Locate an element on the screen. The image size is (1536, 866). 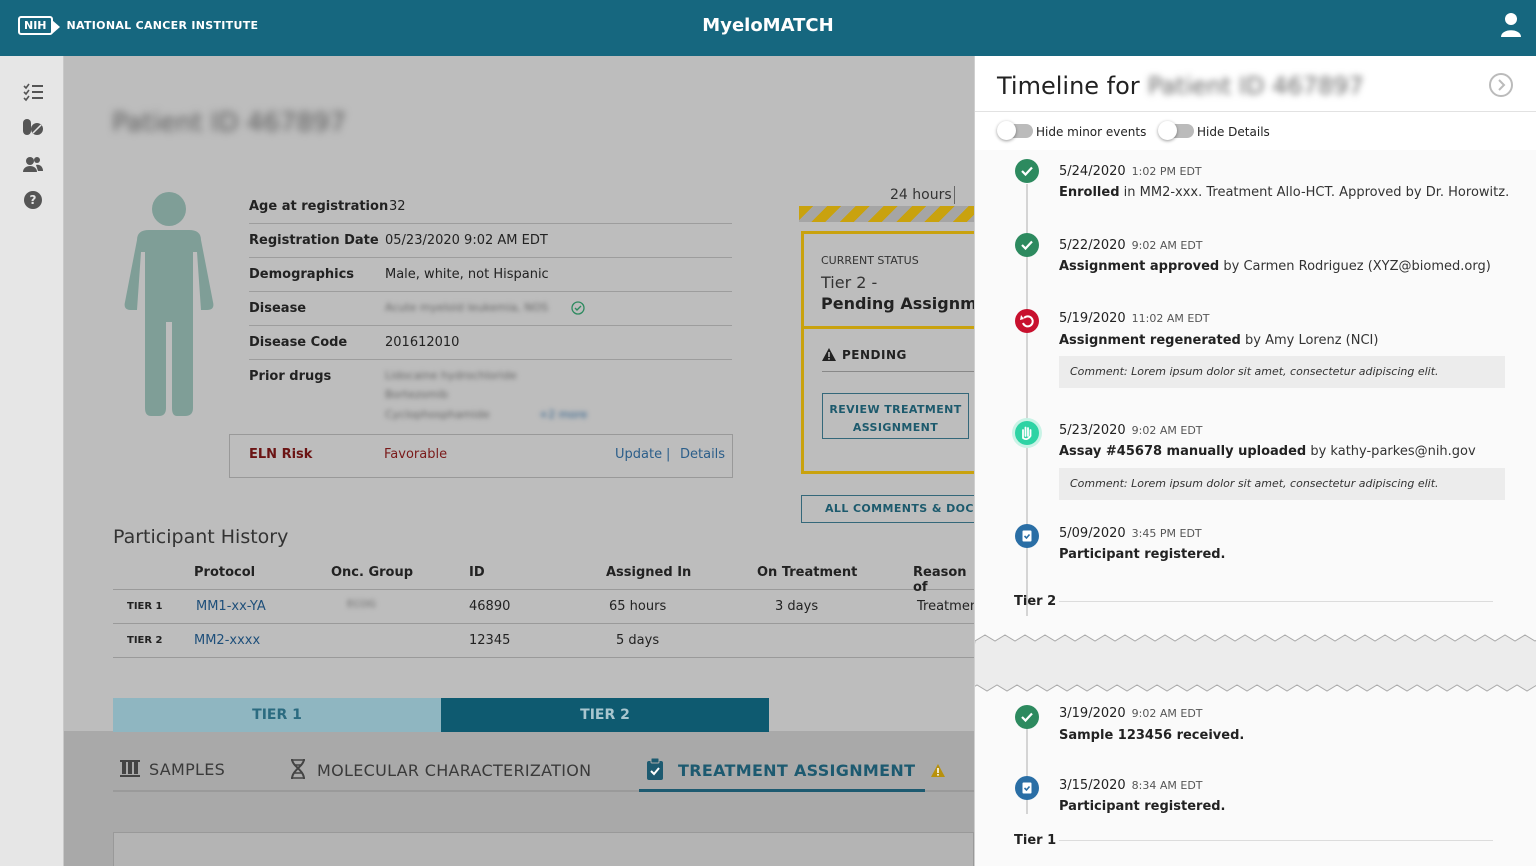
prior-drug: Cyclophosphamide is located at coordinates (437, 414).